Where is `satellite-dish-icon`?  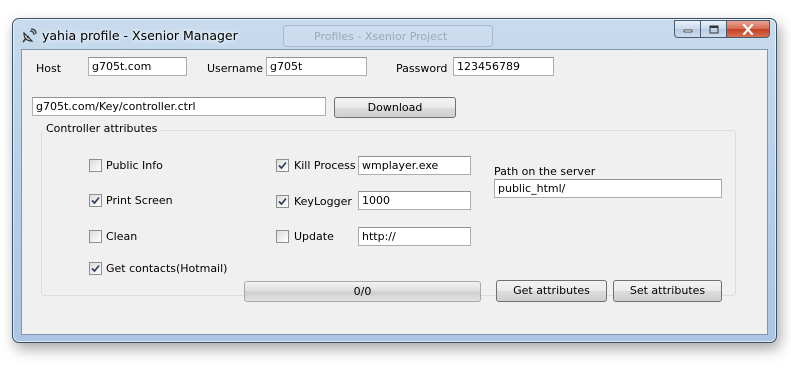 satellite-dish-icon is located at coordinates (29, 35).